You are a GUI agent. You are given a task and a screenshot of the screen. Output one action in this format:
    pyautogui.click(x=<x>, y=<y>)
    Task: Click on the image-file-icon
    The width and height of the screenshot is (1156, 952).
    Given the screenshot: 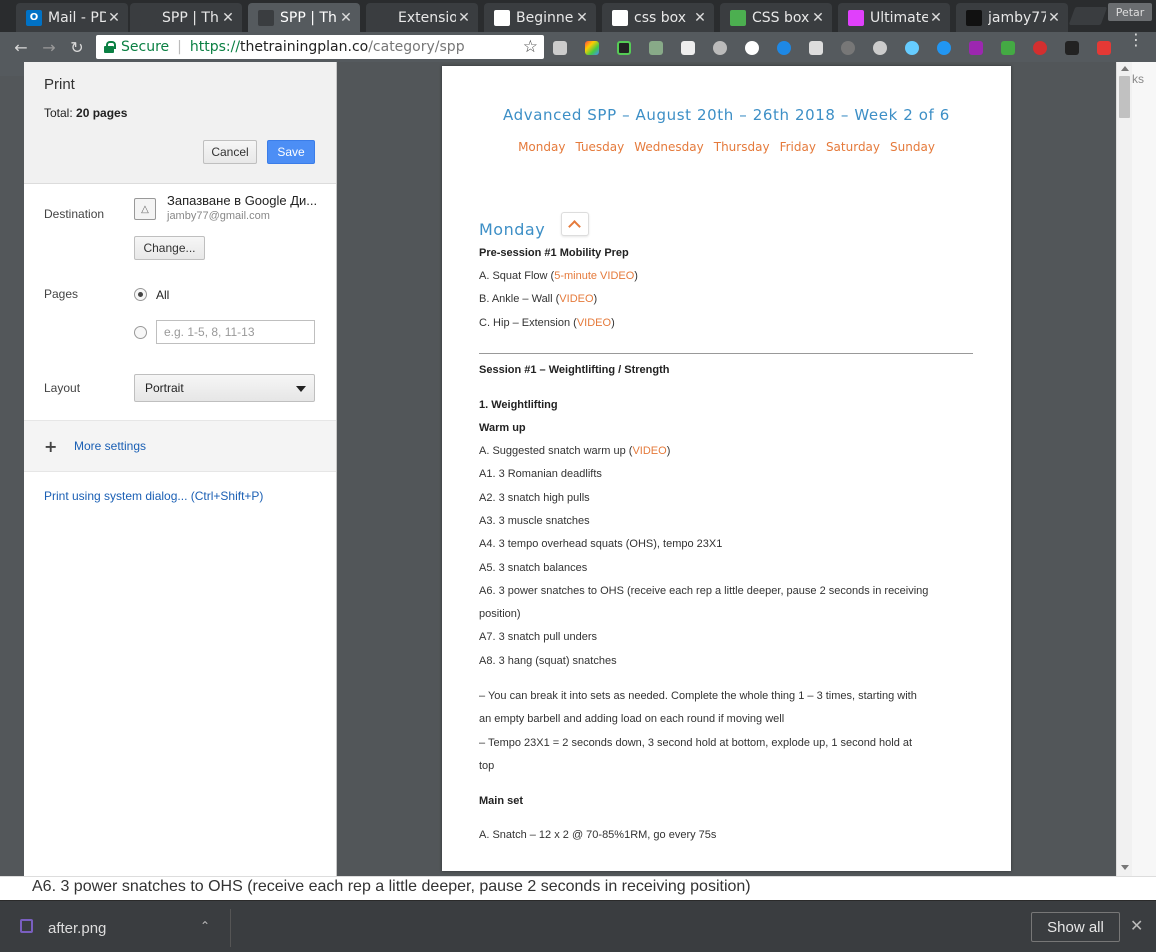 What is the action you would take?
    pyautogui.click(x=26, y=926)
    